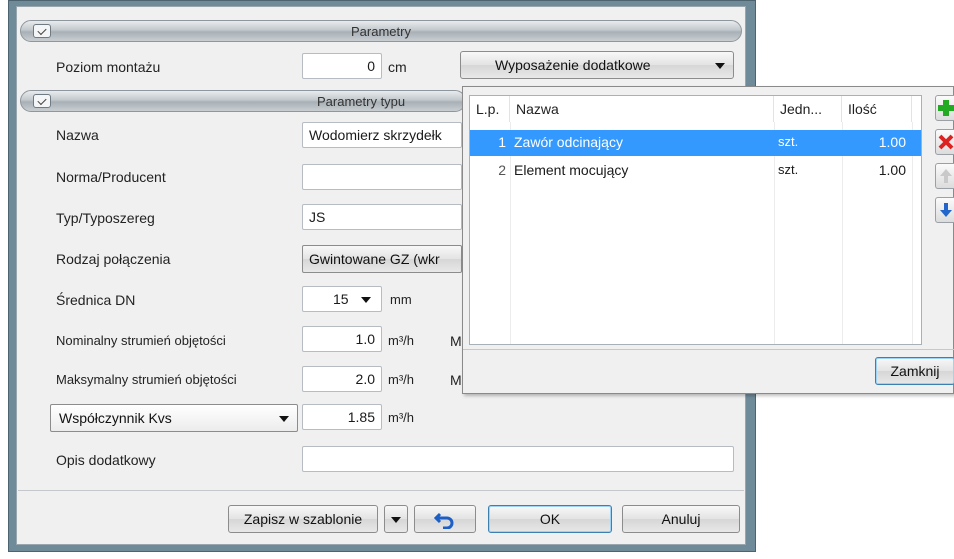  Describe the element at coordinates (571, 170) in the screenshot. I see `cell-name: Element mocujący` at that location.